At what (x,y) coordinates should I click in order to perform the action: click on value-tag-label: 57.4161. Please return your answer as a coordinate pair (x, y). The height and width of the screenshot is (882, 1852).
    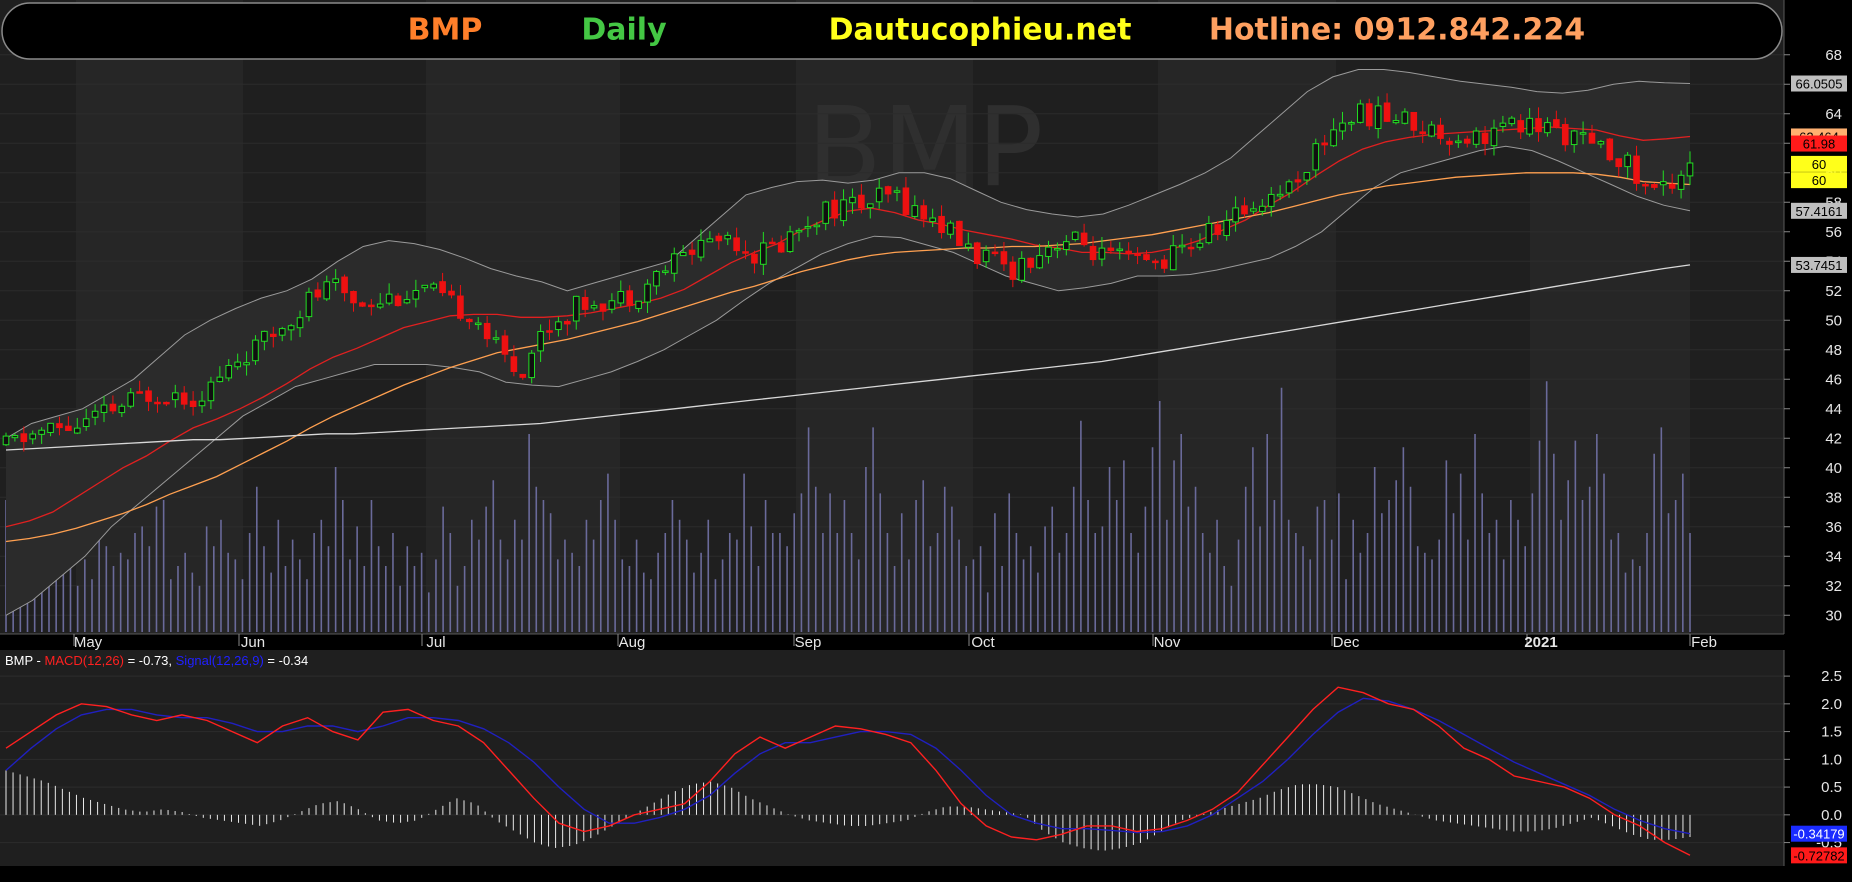
    Looking at the image, I should click on (1819, 211).